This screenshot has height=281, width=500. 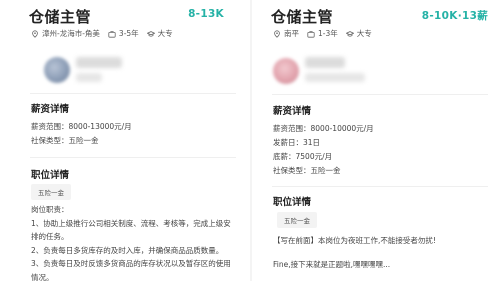 I want to click on job-meta: 漳州-龙海市-角美 3-5年 大专, so click(x=106, y=33).